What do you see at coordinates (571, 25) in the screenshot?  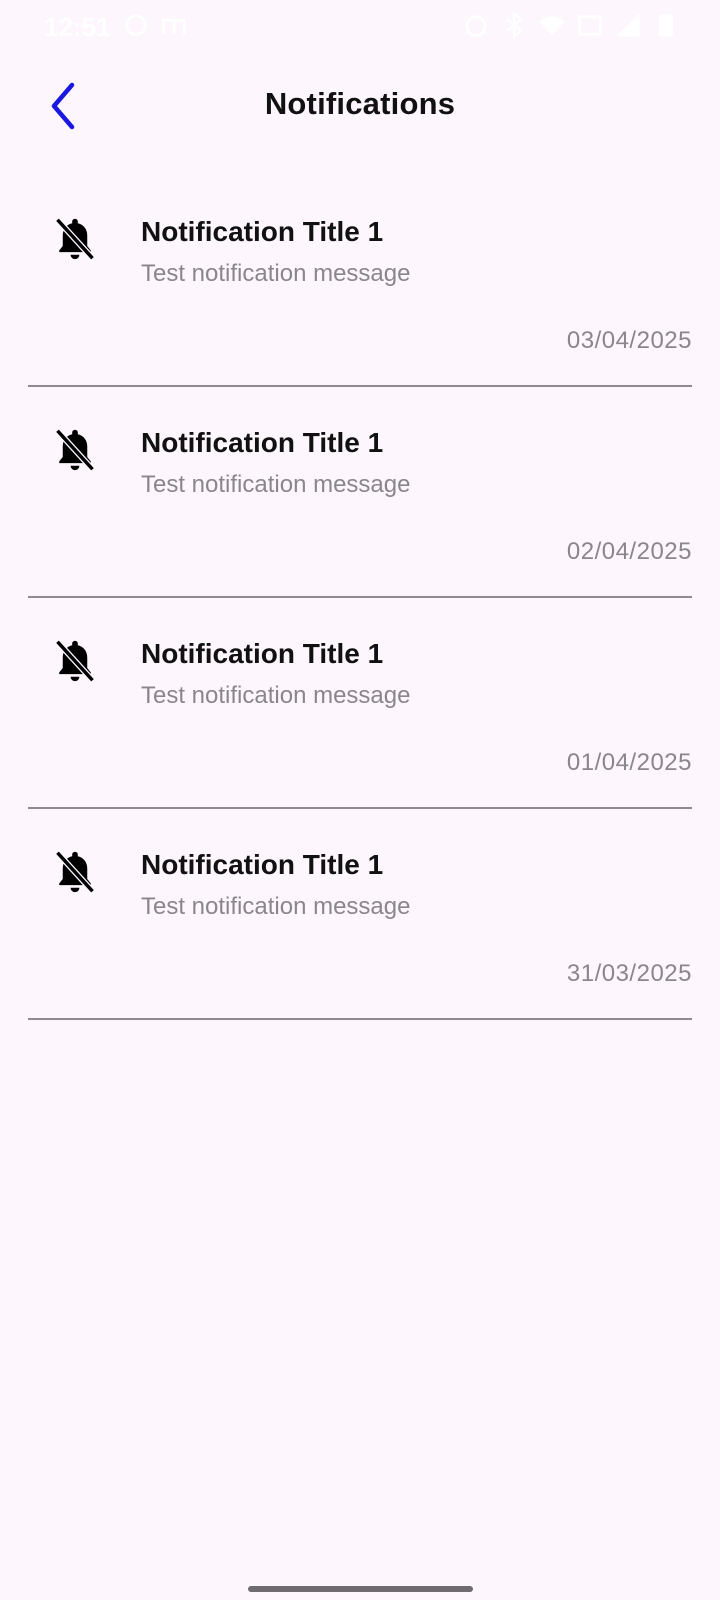 I see `status-right-icons` at bounding box center [571, 25].